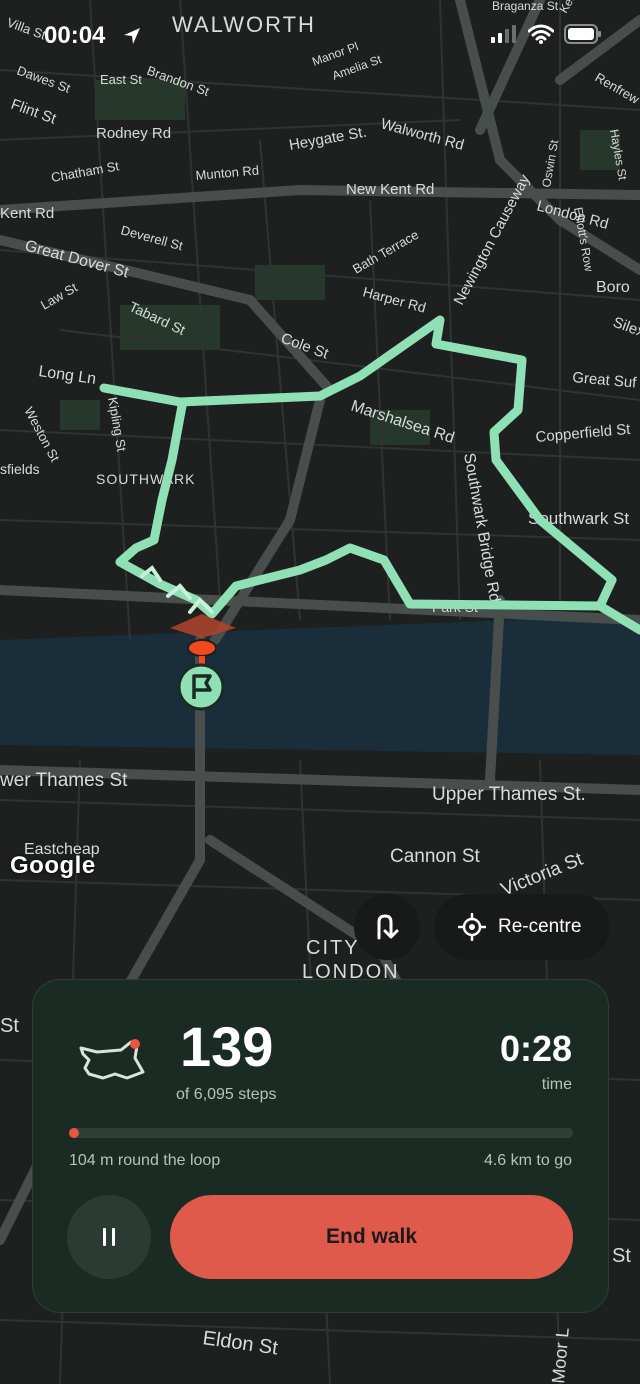 Image resolution: width=640 pixels, height=1384 pixels. Describe the element at coordinates (472, 927) in the screenshot. I see `crosshair-icon` at that location.